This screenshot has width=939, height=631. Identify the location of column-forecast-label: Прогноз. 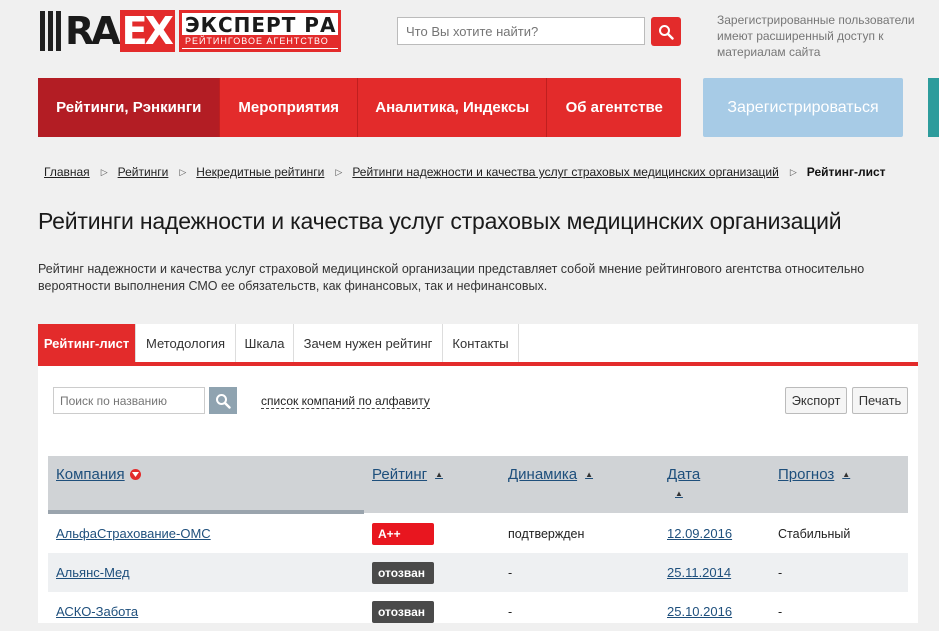
(806, 474).